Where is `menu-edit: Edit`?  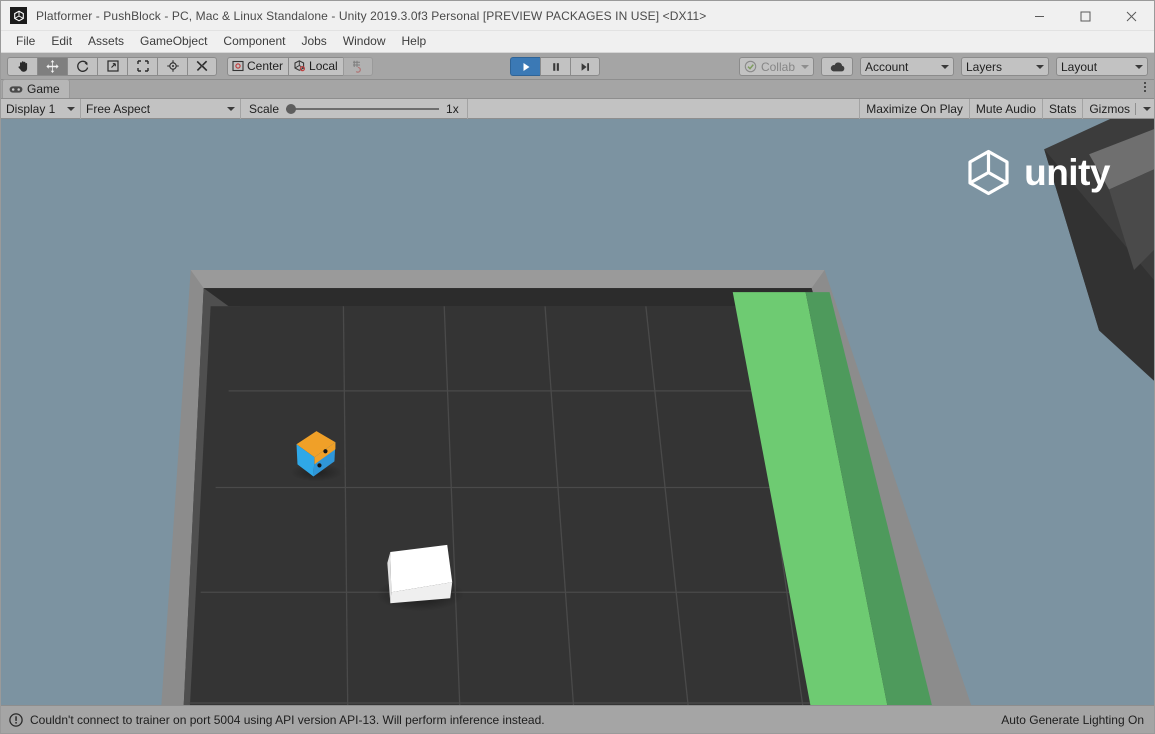
menu-edit: Edit is located at coordinates (61, 41).